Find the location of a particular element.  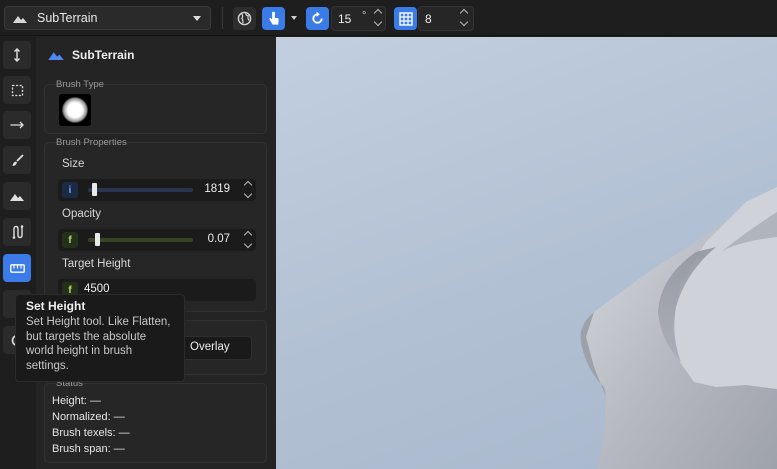

dashed-rect-icon is located at coordinates (17, 90).